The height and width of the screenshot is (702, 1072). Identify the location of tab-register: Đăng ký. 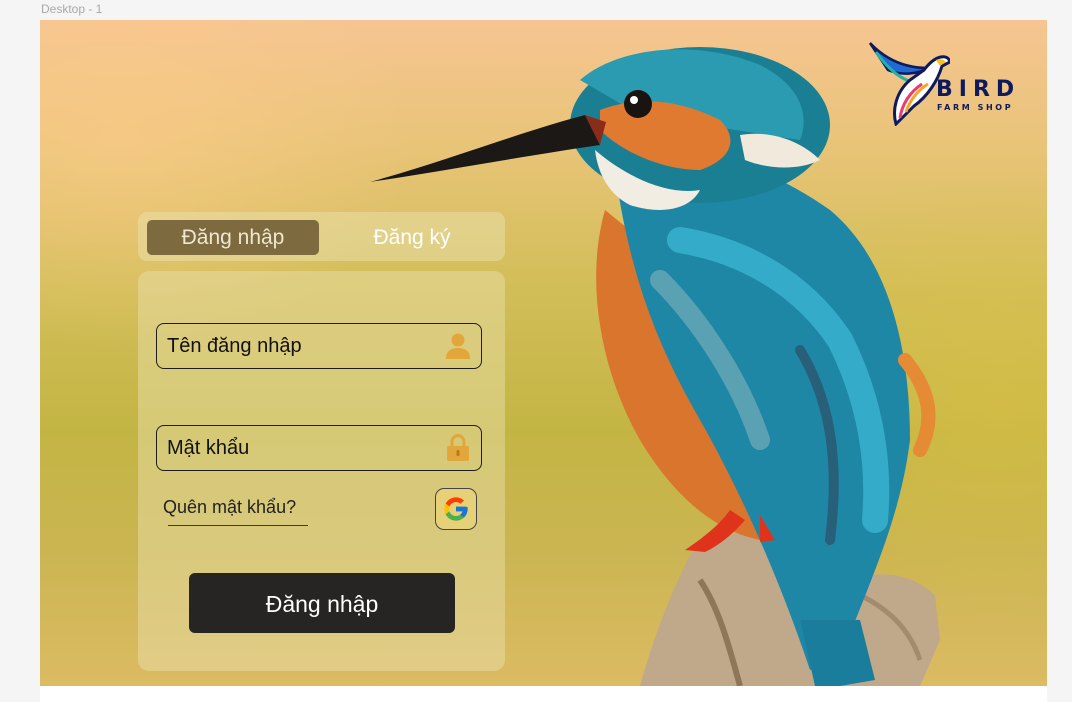
(412, 237).